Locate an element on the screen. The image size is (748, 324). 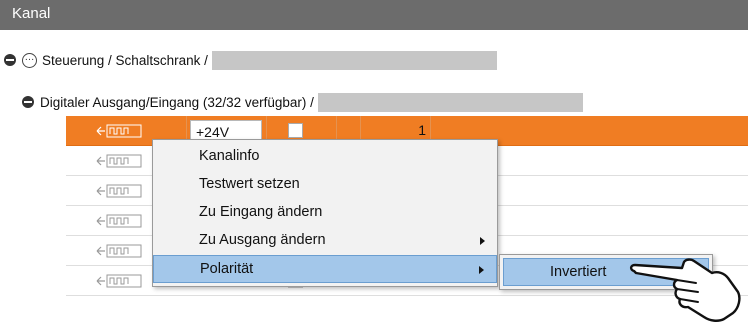
menu-item-label: Testwert setzen is located at coordinates (249, 184).